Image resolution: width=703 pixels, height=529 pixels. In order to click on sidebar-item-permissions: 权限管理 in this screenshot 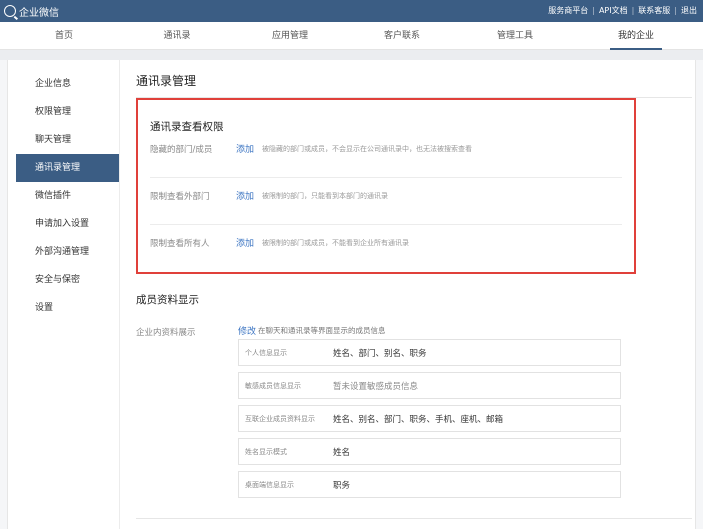, I will do `click(67, 112)`.